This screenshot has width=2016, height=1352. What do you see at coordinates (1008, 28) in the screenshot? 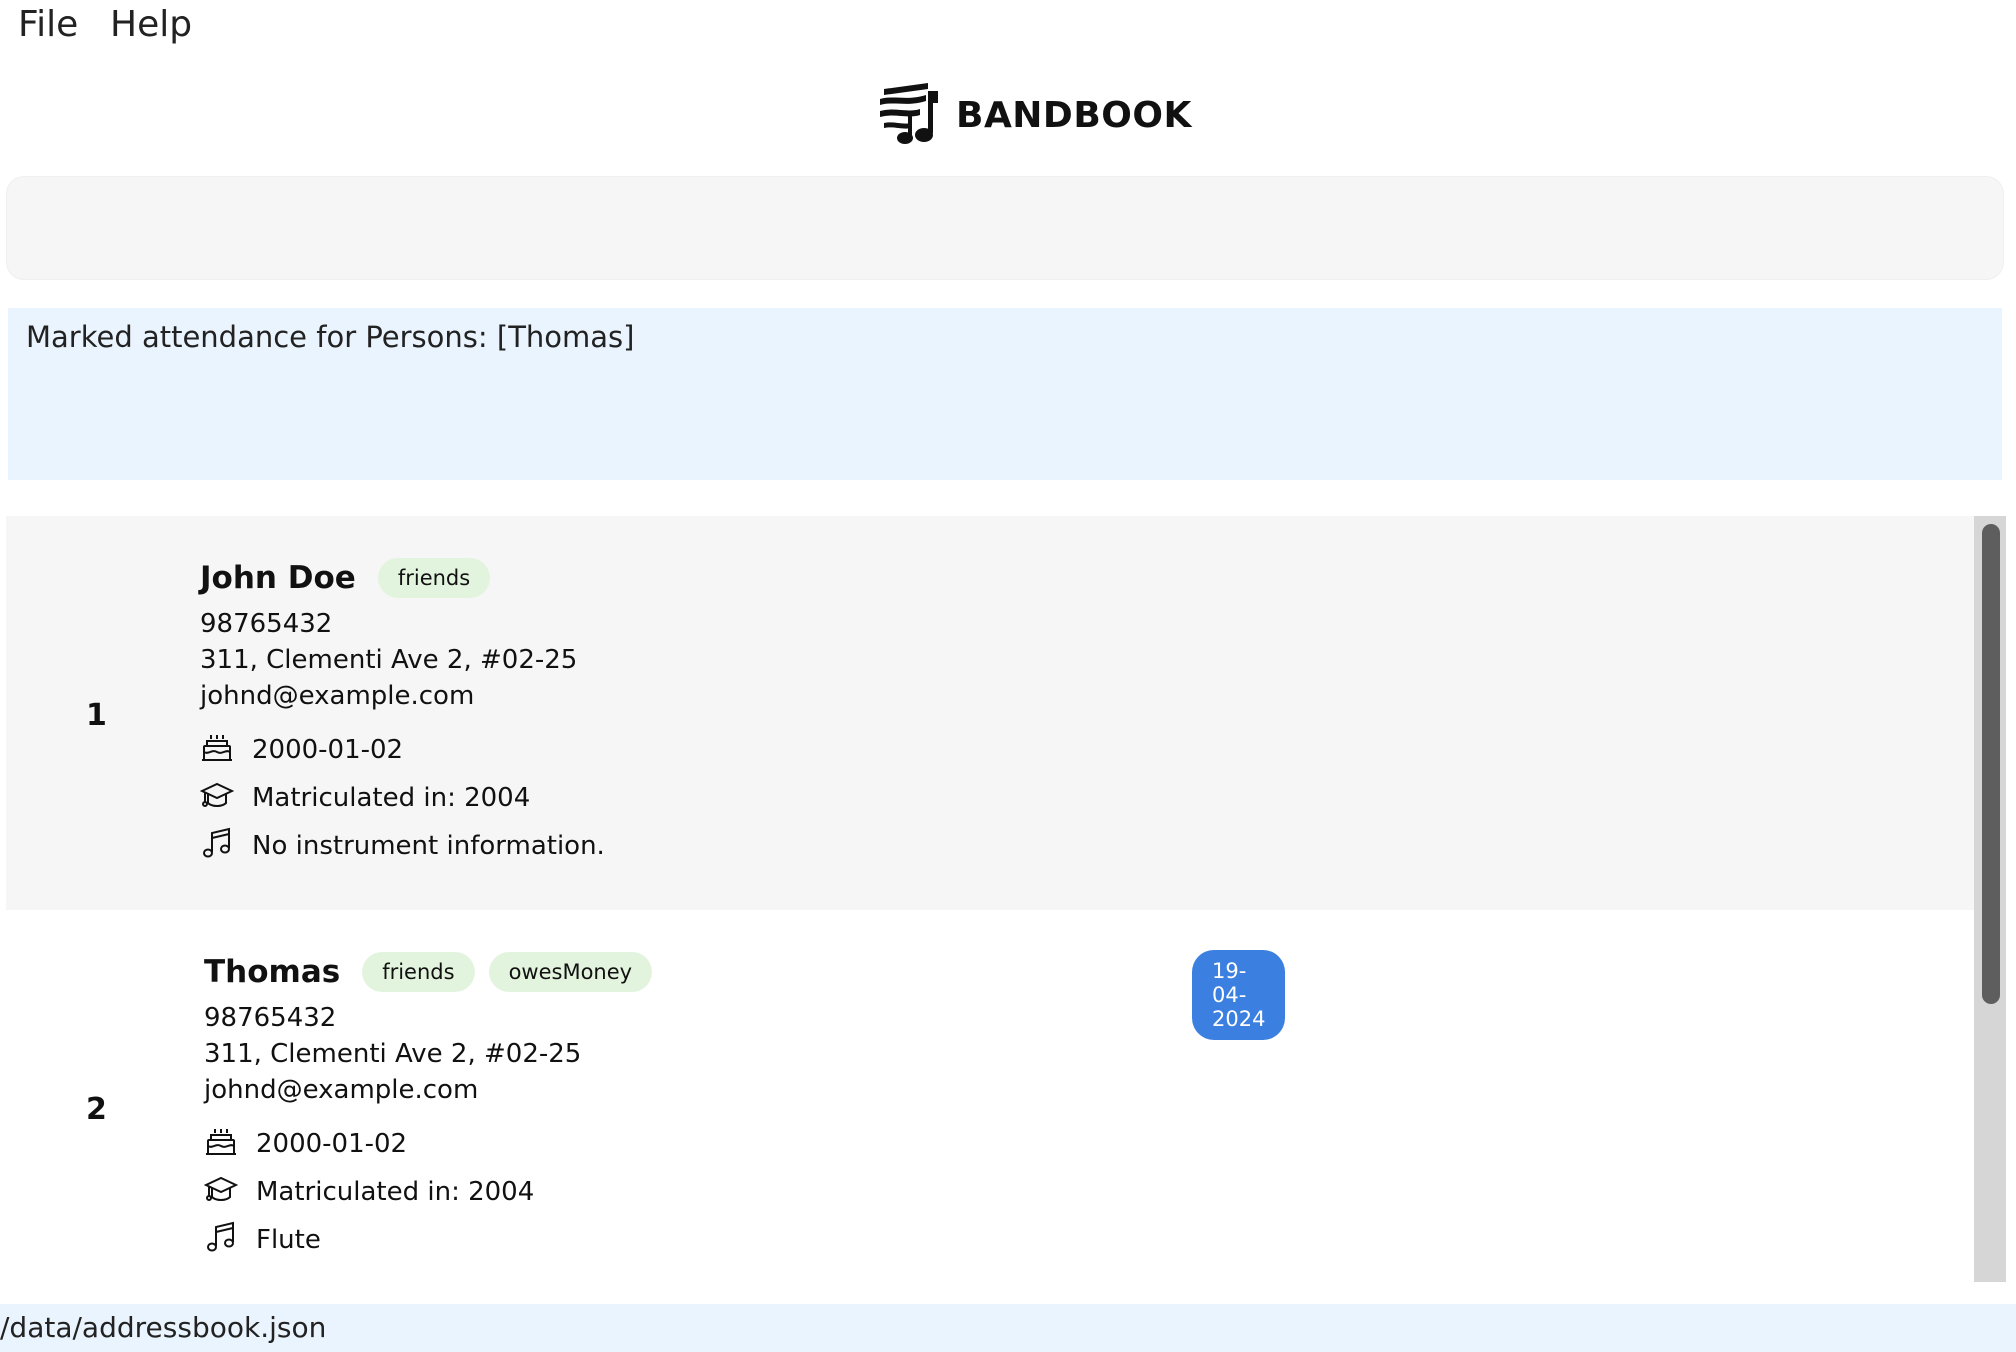
I see `menu-bar: File Help` at bounding box center [1008, 28].